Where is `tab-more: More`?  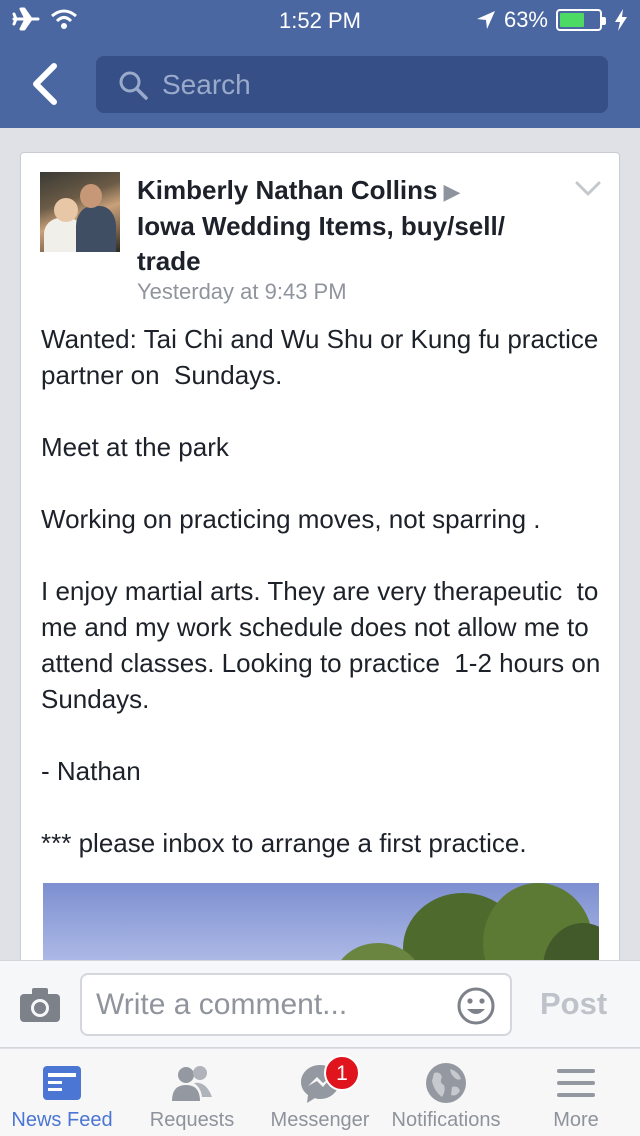 tab-more: More is located at coordinates (576, 1092).